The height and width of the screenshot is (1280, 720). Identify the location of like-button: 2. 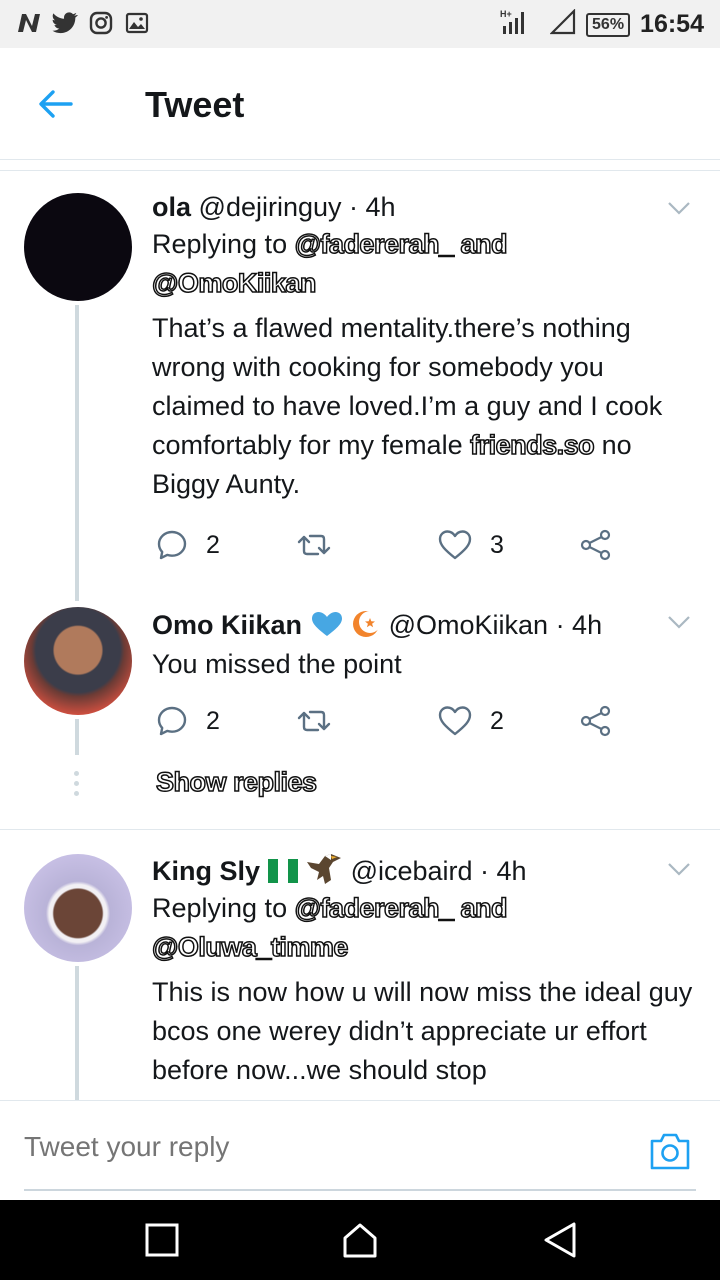
(471, 721).